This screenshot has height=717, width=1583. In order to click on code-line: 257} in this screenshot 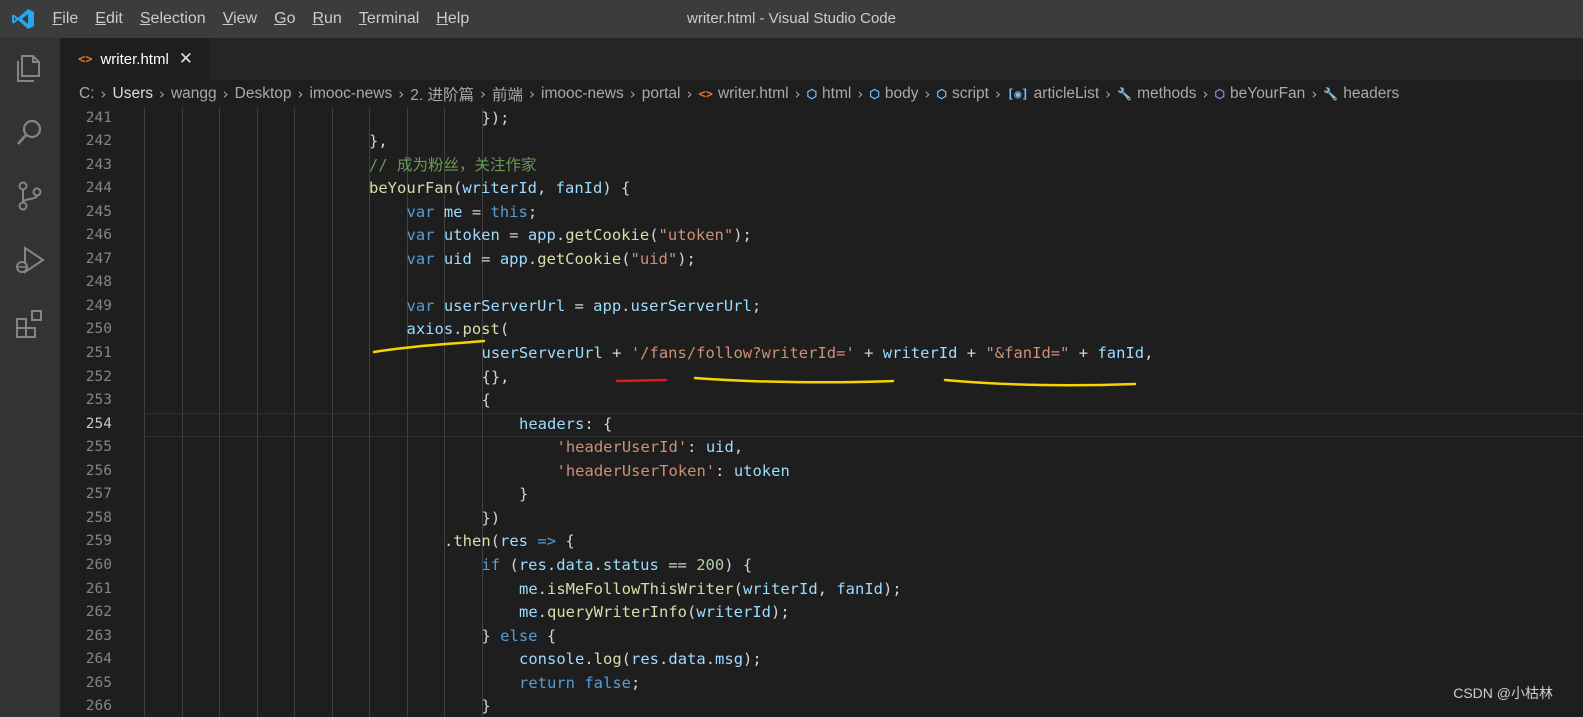, I will do `click(821, 495)`.